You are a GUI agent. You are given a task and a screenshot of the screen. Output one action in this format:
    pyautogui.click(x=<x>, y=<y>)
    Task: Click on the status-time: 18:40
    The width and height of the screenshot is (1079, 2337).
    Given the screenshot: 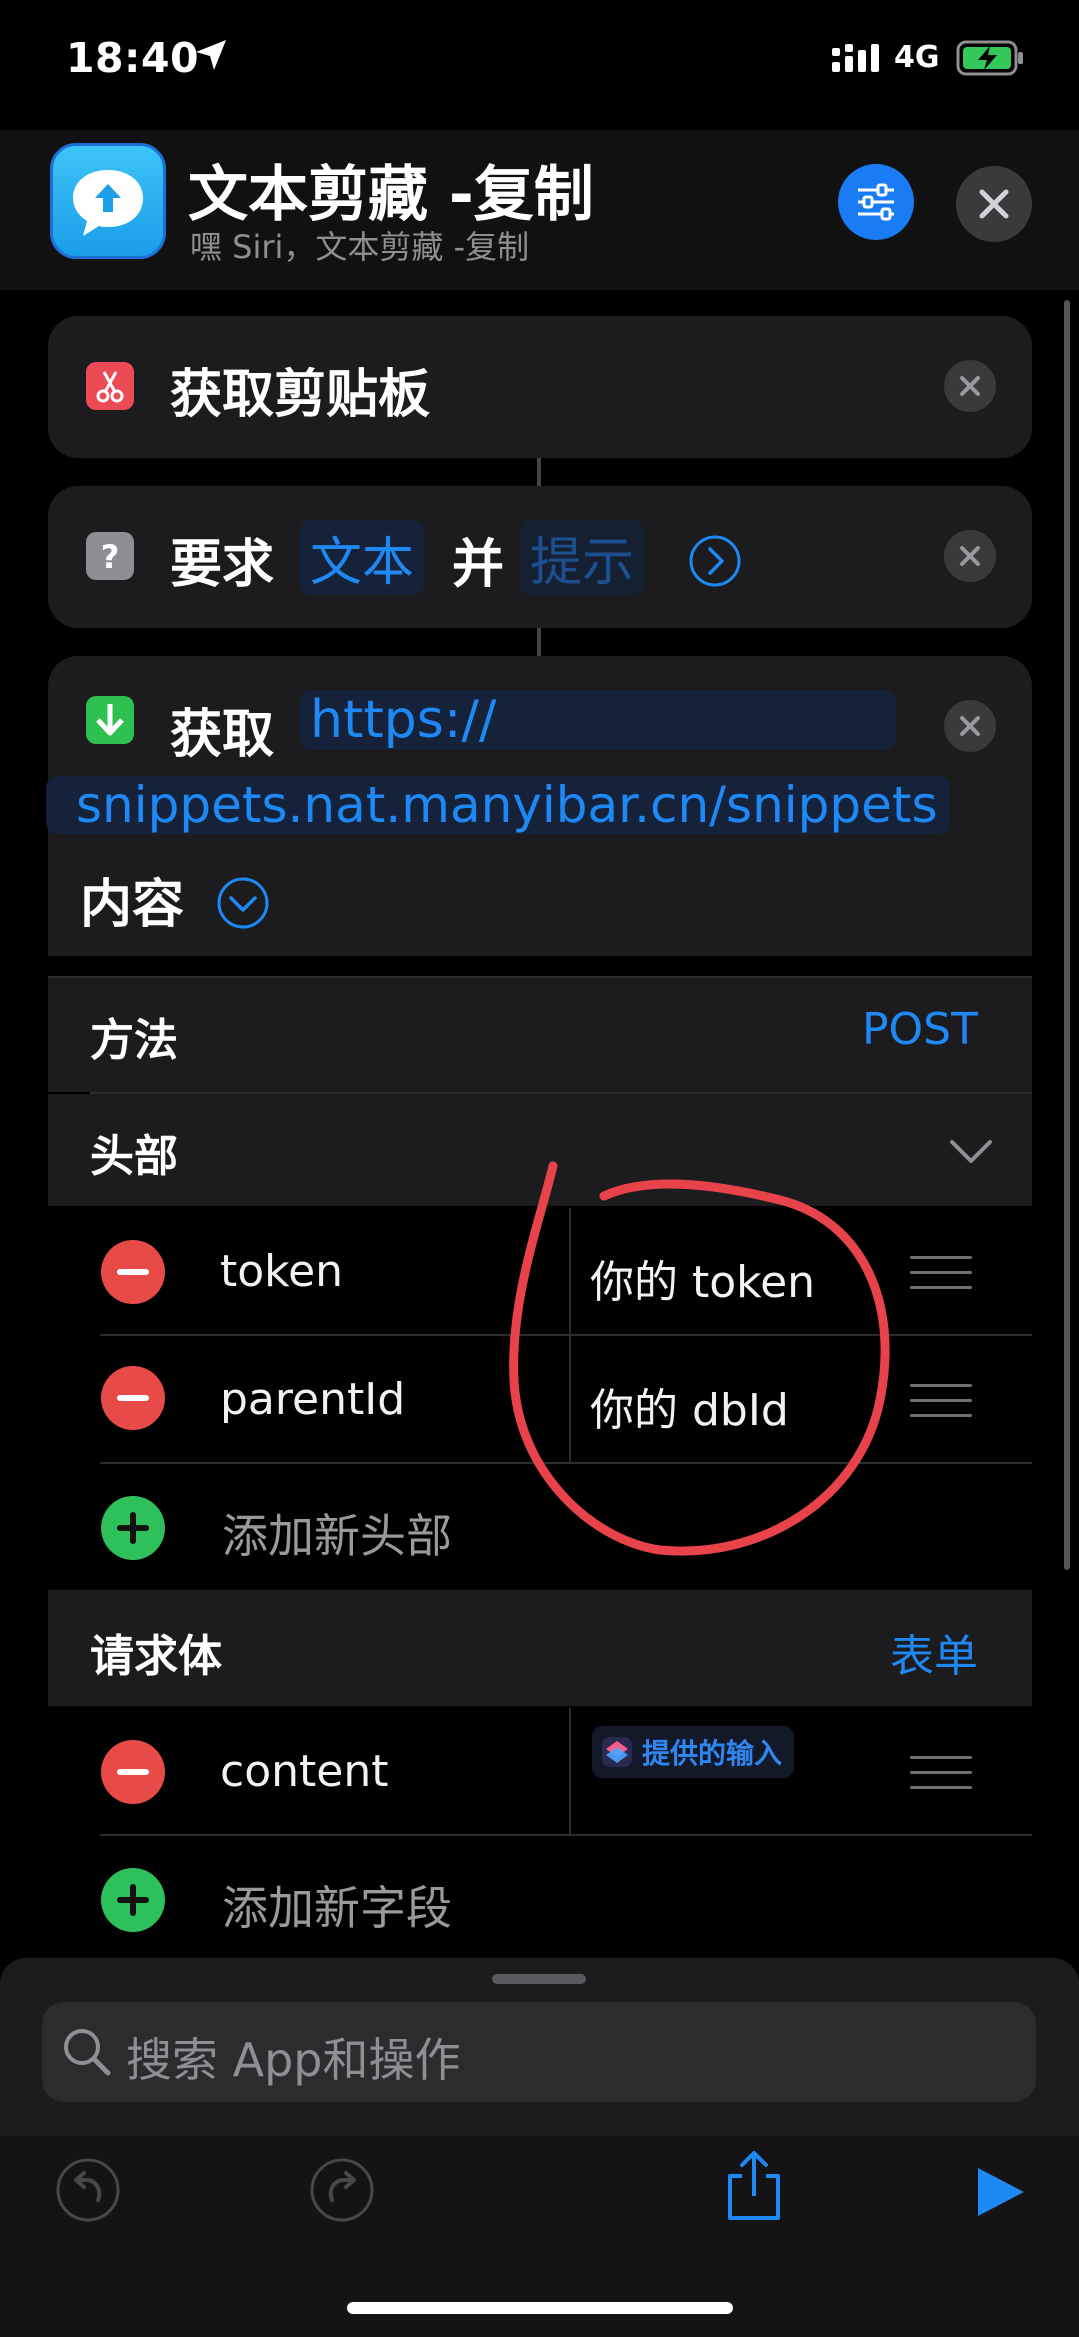 What is the action you would take?
    pyautogui.click(x=133, y=58)
    